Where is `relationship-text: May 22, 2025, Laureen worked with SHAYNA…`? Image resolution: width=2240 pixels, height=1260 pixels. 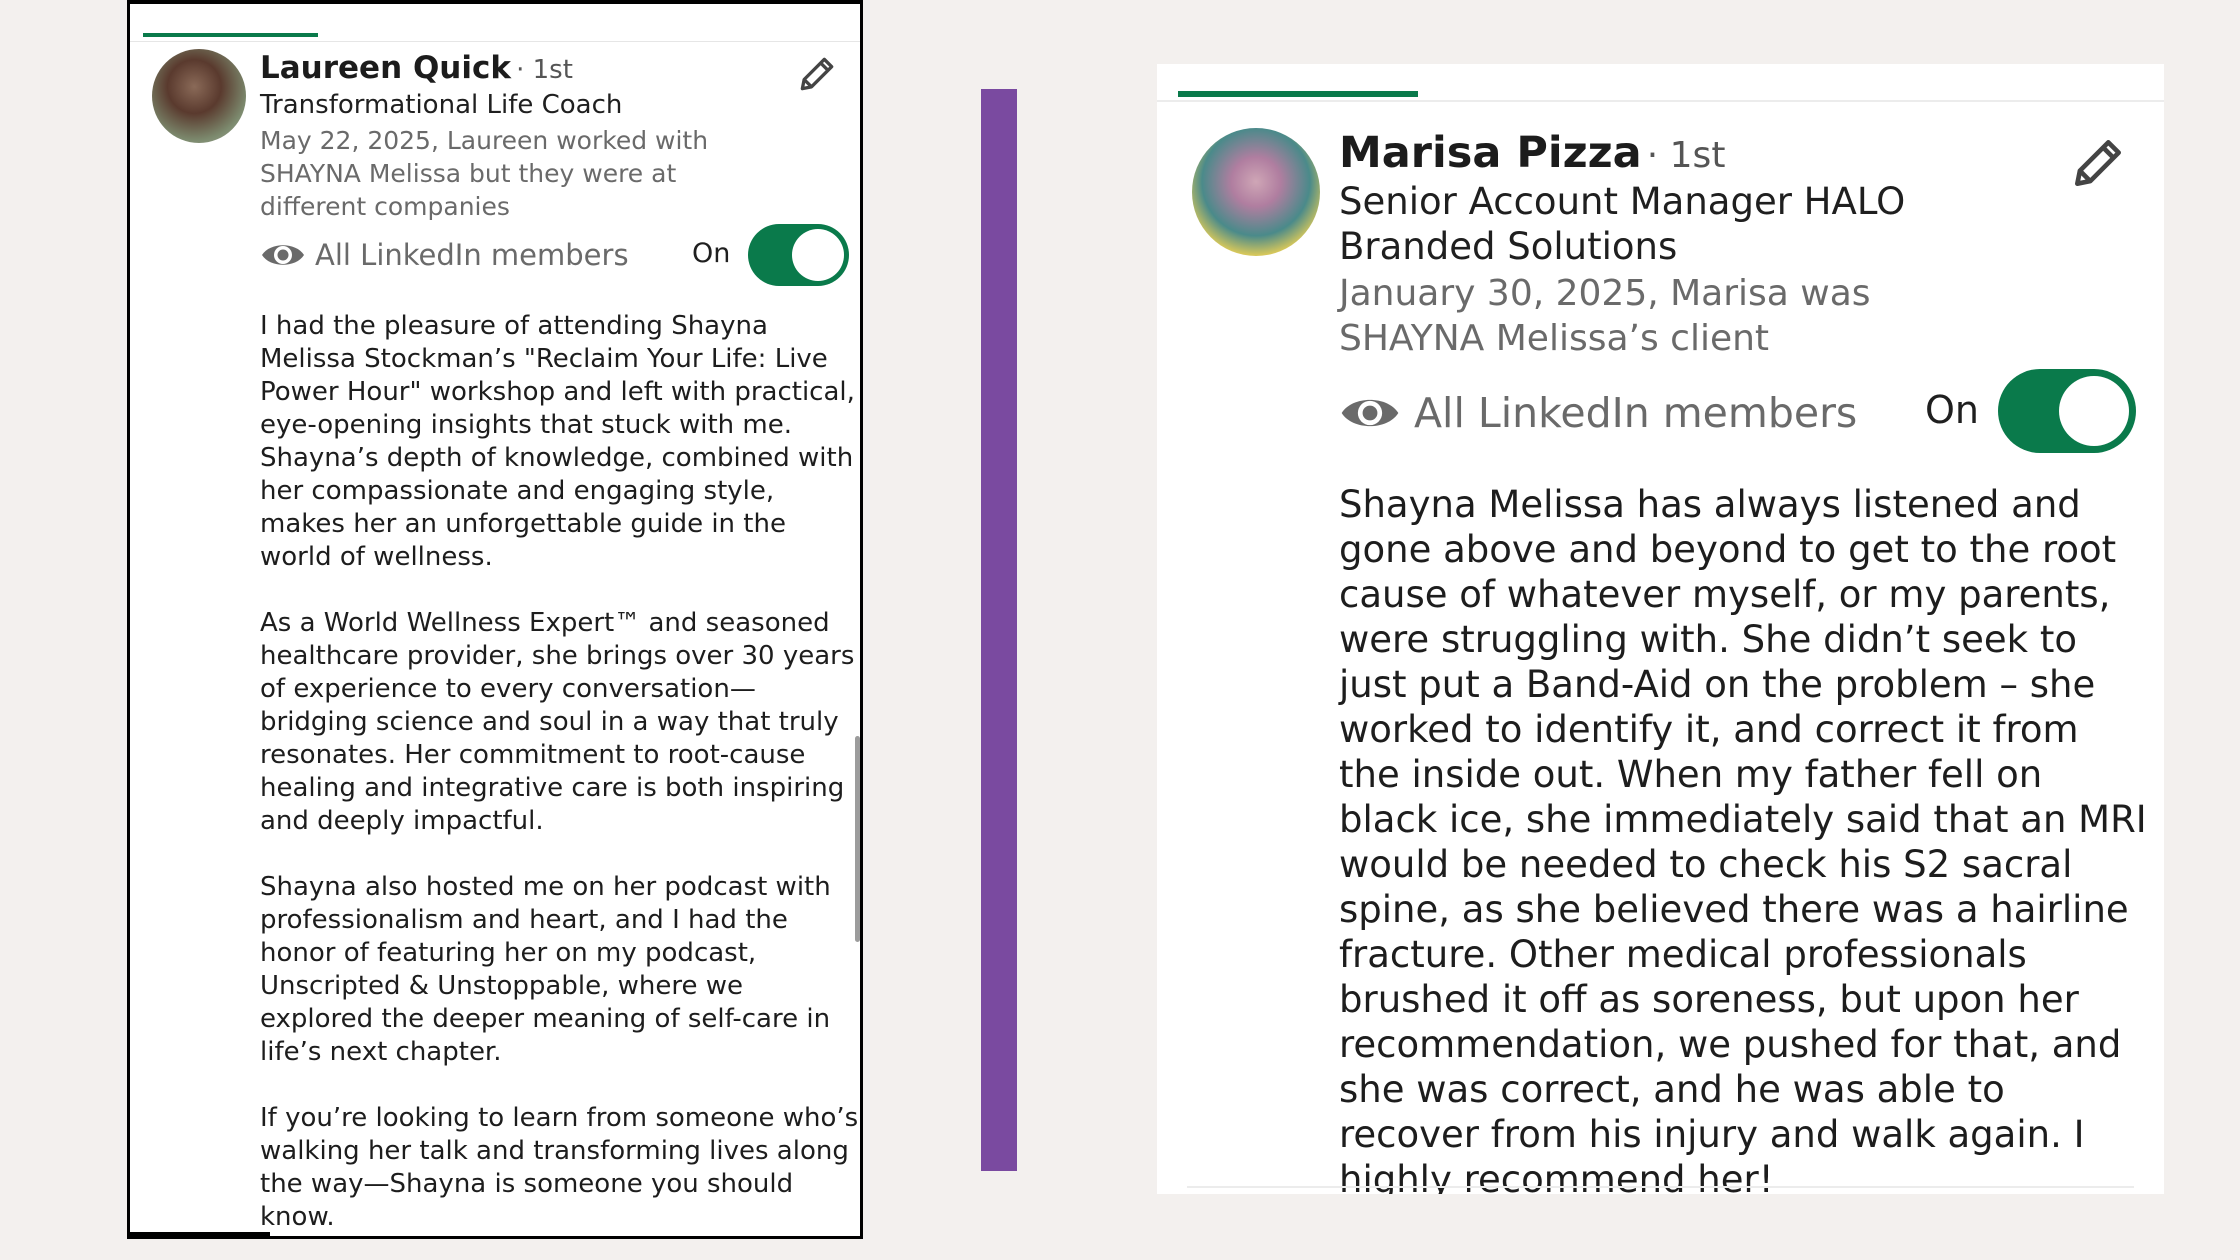
relationship-text: May 22, 2025, Laureen worked with SHAYNA… is located at coordinates (484, 173).